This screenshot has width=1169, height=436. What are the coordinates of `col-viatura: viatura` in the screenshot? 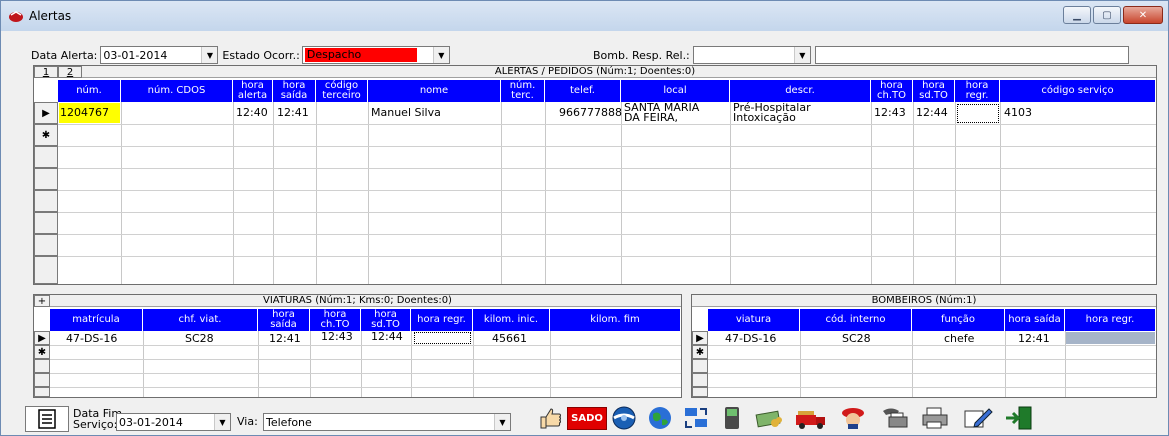 It's located at (754, 320).